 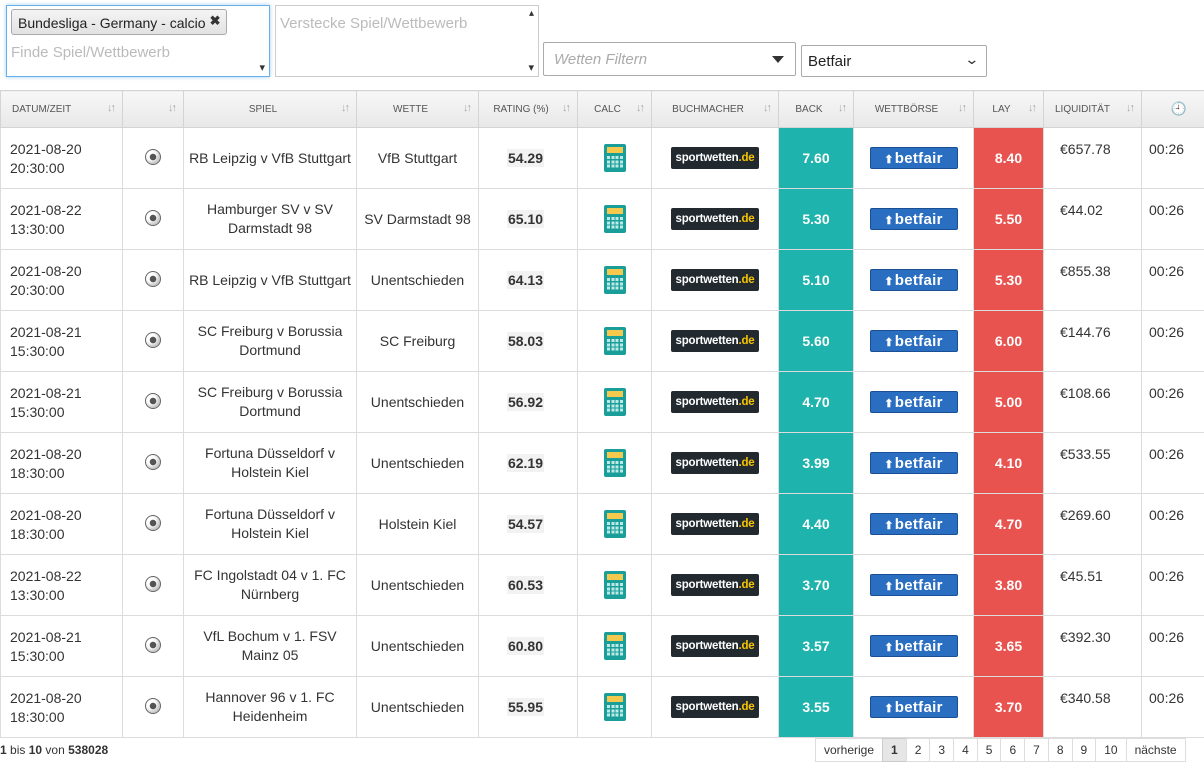 I want to click on back-odds-cell: 3.99, so click(x=816, y=463).